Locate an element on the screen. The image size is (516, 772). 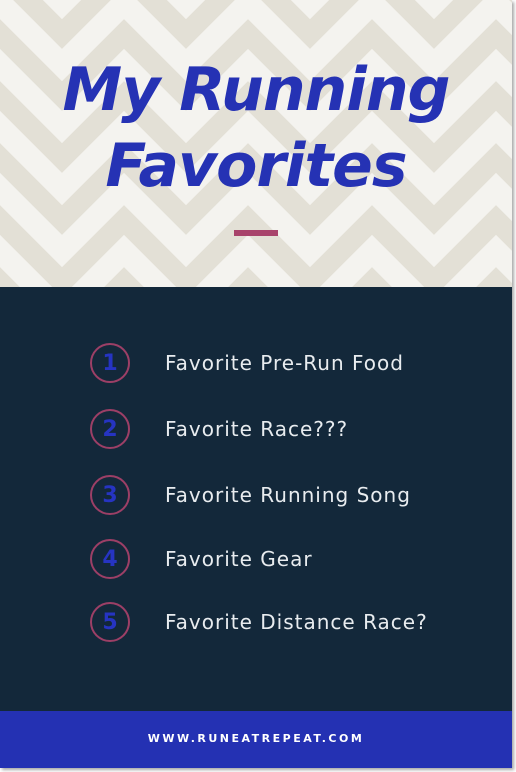
list-item-label: Favorite Running Song is located at coordinates (288, 495).